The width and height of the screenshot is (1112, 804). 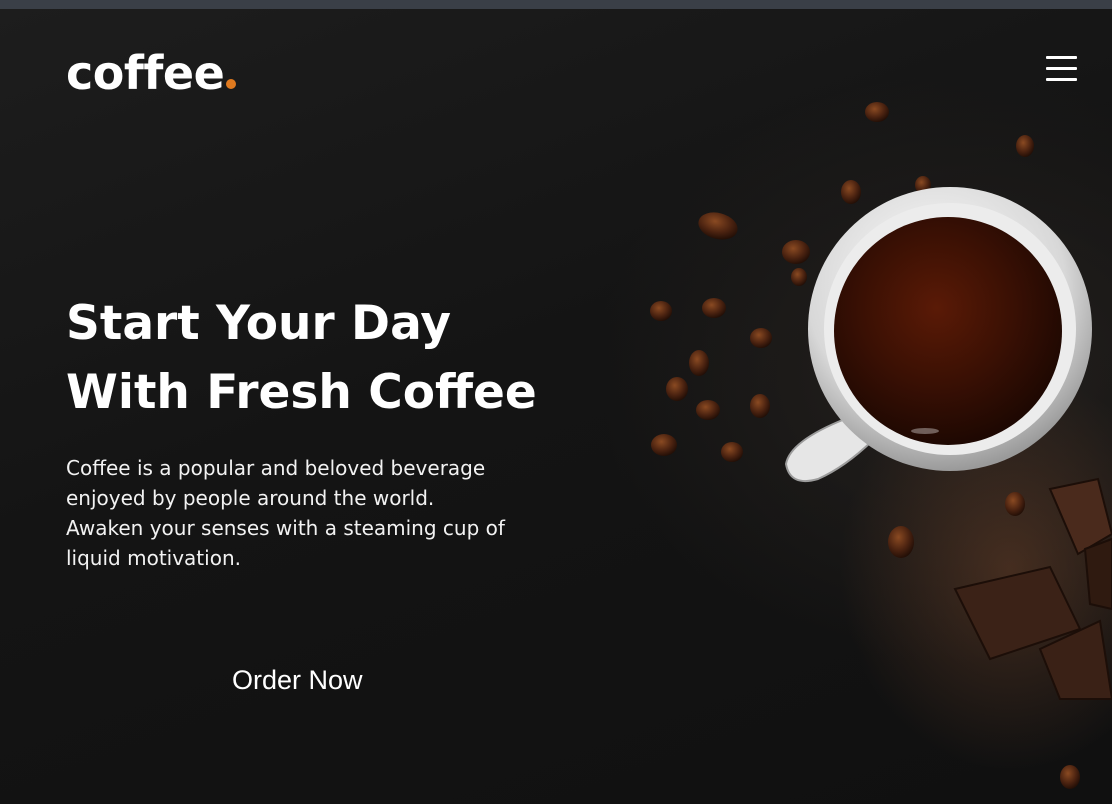 I want to click on description-line-2: enjoyed by people around the world., so click(x=250, y=498).